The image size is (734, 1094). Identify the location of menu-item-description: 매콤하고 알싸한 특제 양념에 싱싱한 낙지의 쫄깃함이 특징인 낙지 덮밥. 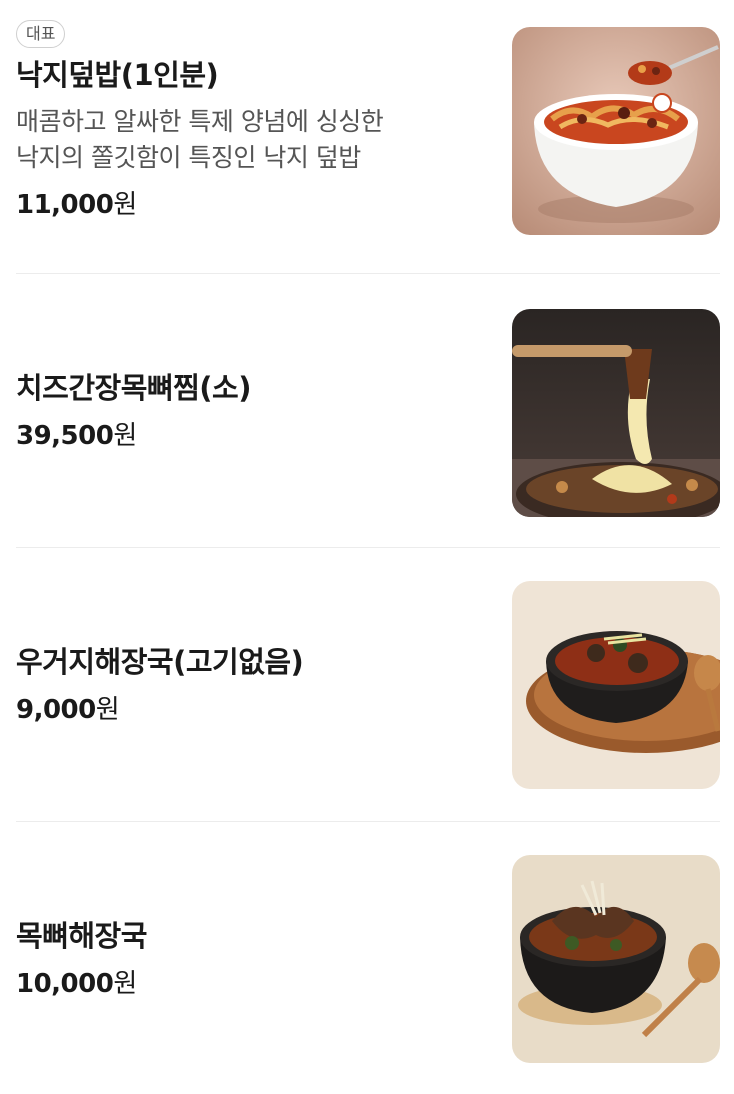
(253, 140).